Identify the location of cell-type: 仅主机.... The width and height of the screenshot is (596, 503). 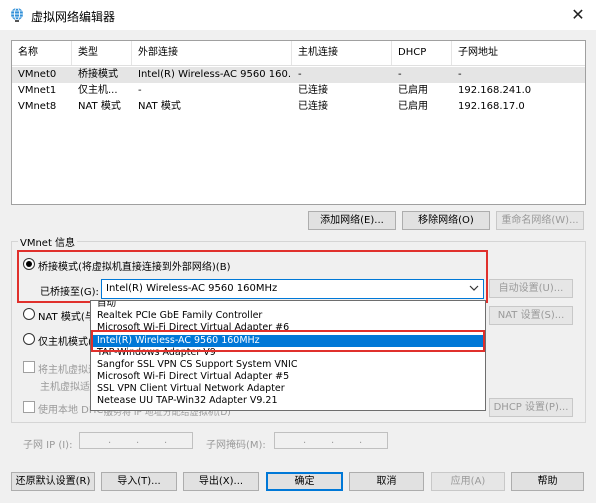
(98, 90).